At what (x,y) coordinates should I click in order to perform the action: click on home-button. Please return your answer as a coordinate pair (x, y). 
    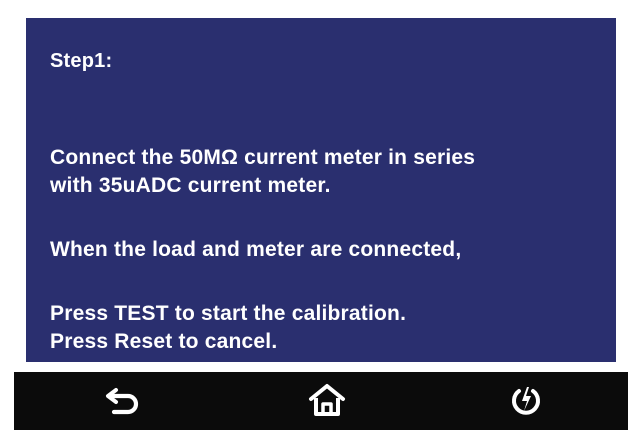
    Looking at the image, I should click on (327, 400).